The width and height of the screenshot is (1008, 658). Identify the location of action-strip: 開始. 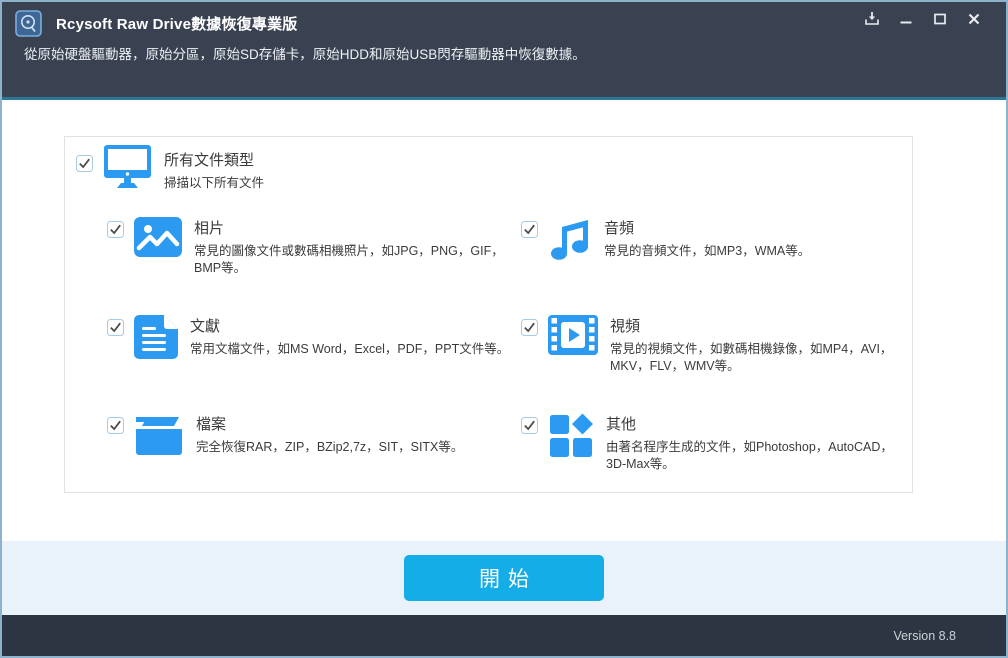
(504, 578).